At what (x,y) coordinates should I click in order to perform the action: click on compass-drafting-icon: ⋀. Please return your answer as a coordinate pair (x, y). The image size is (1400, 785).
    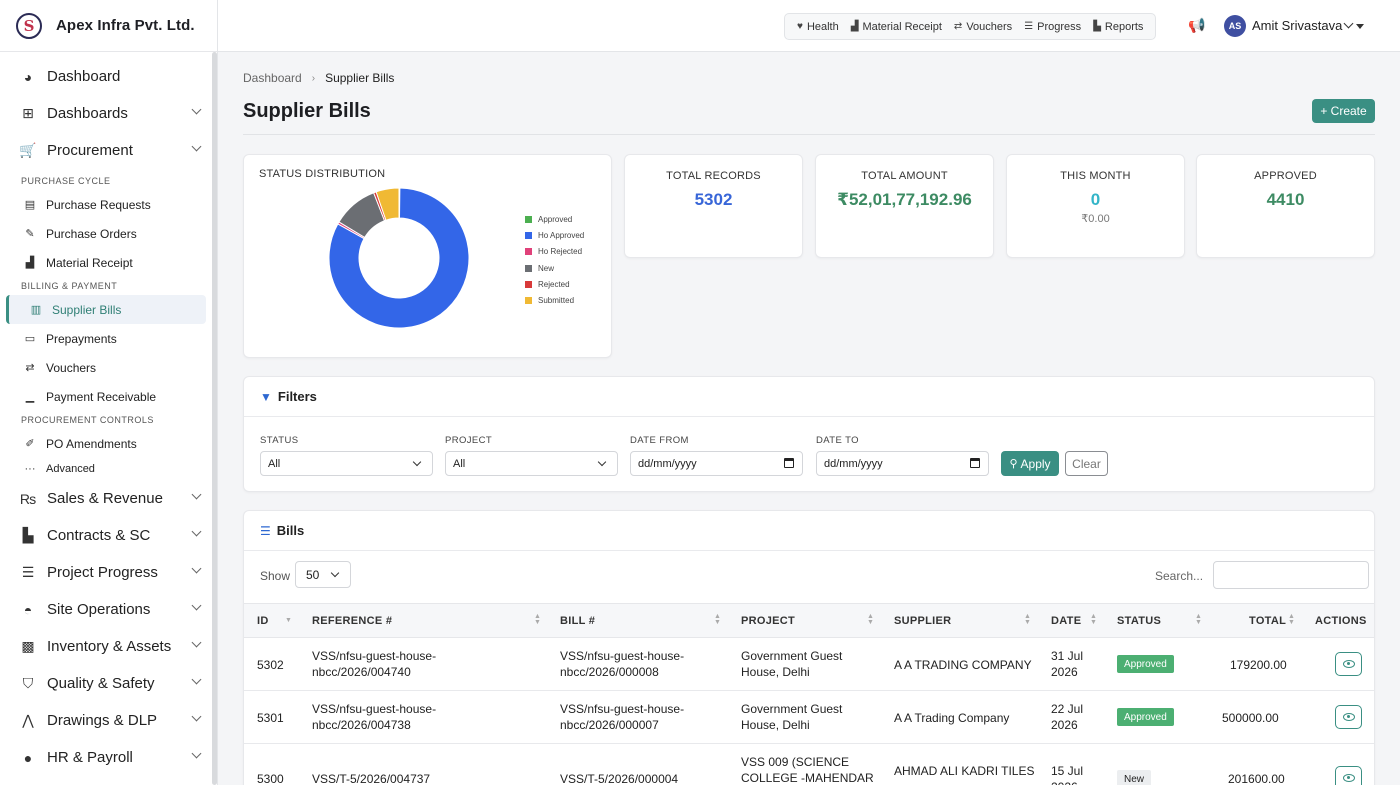
    Looking at the image, I should click on (28, 720).